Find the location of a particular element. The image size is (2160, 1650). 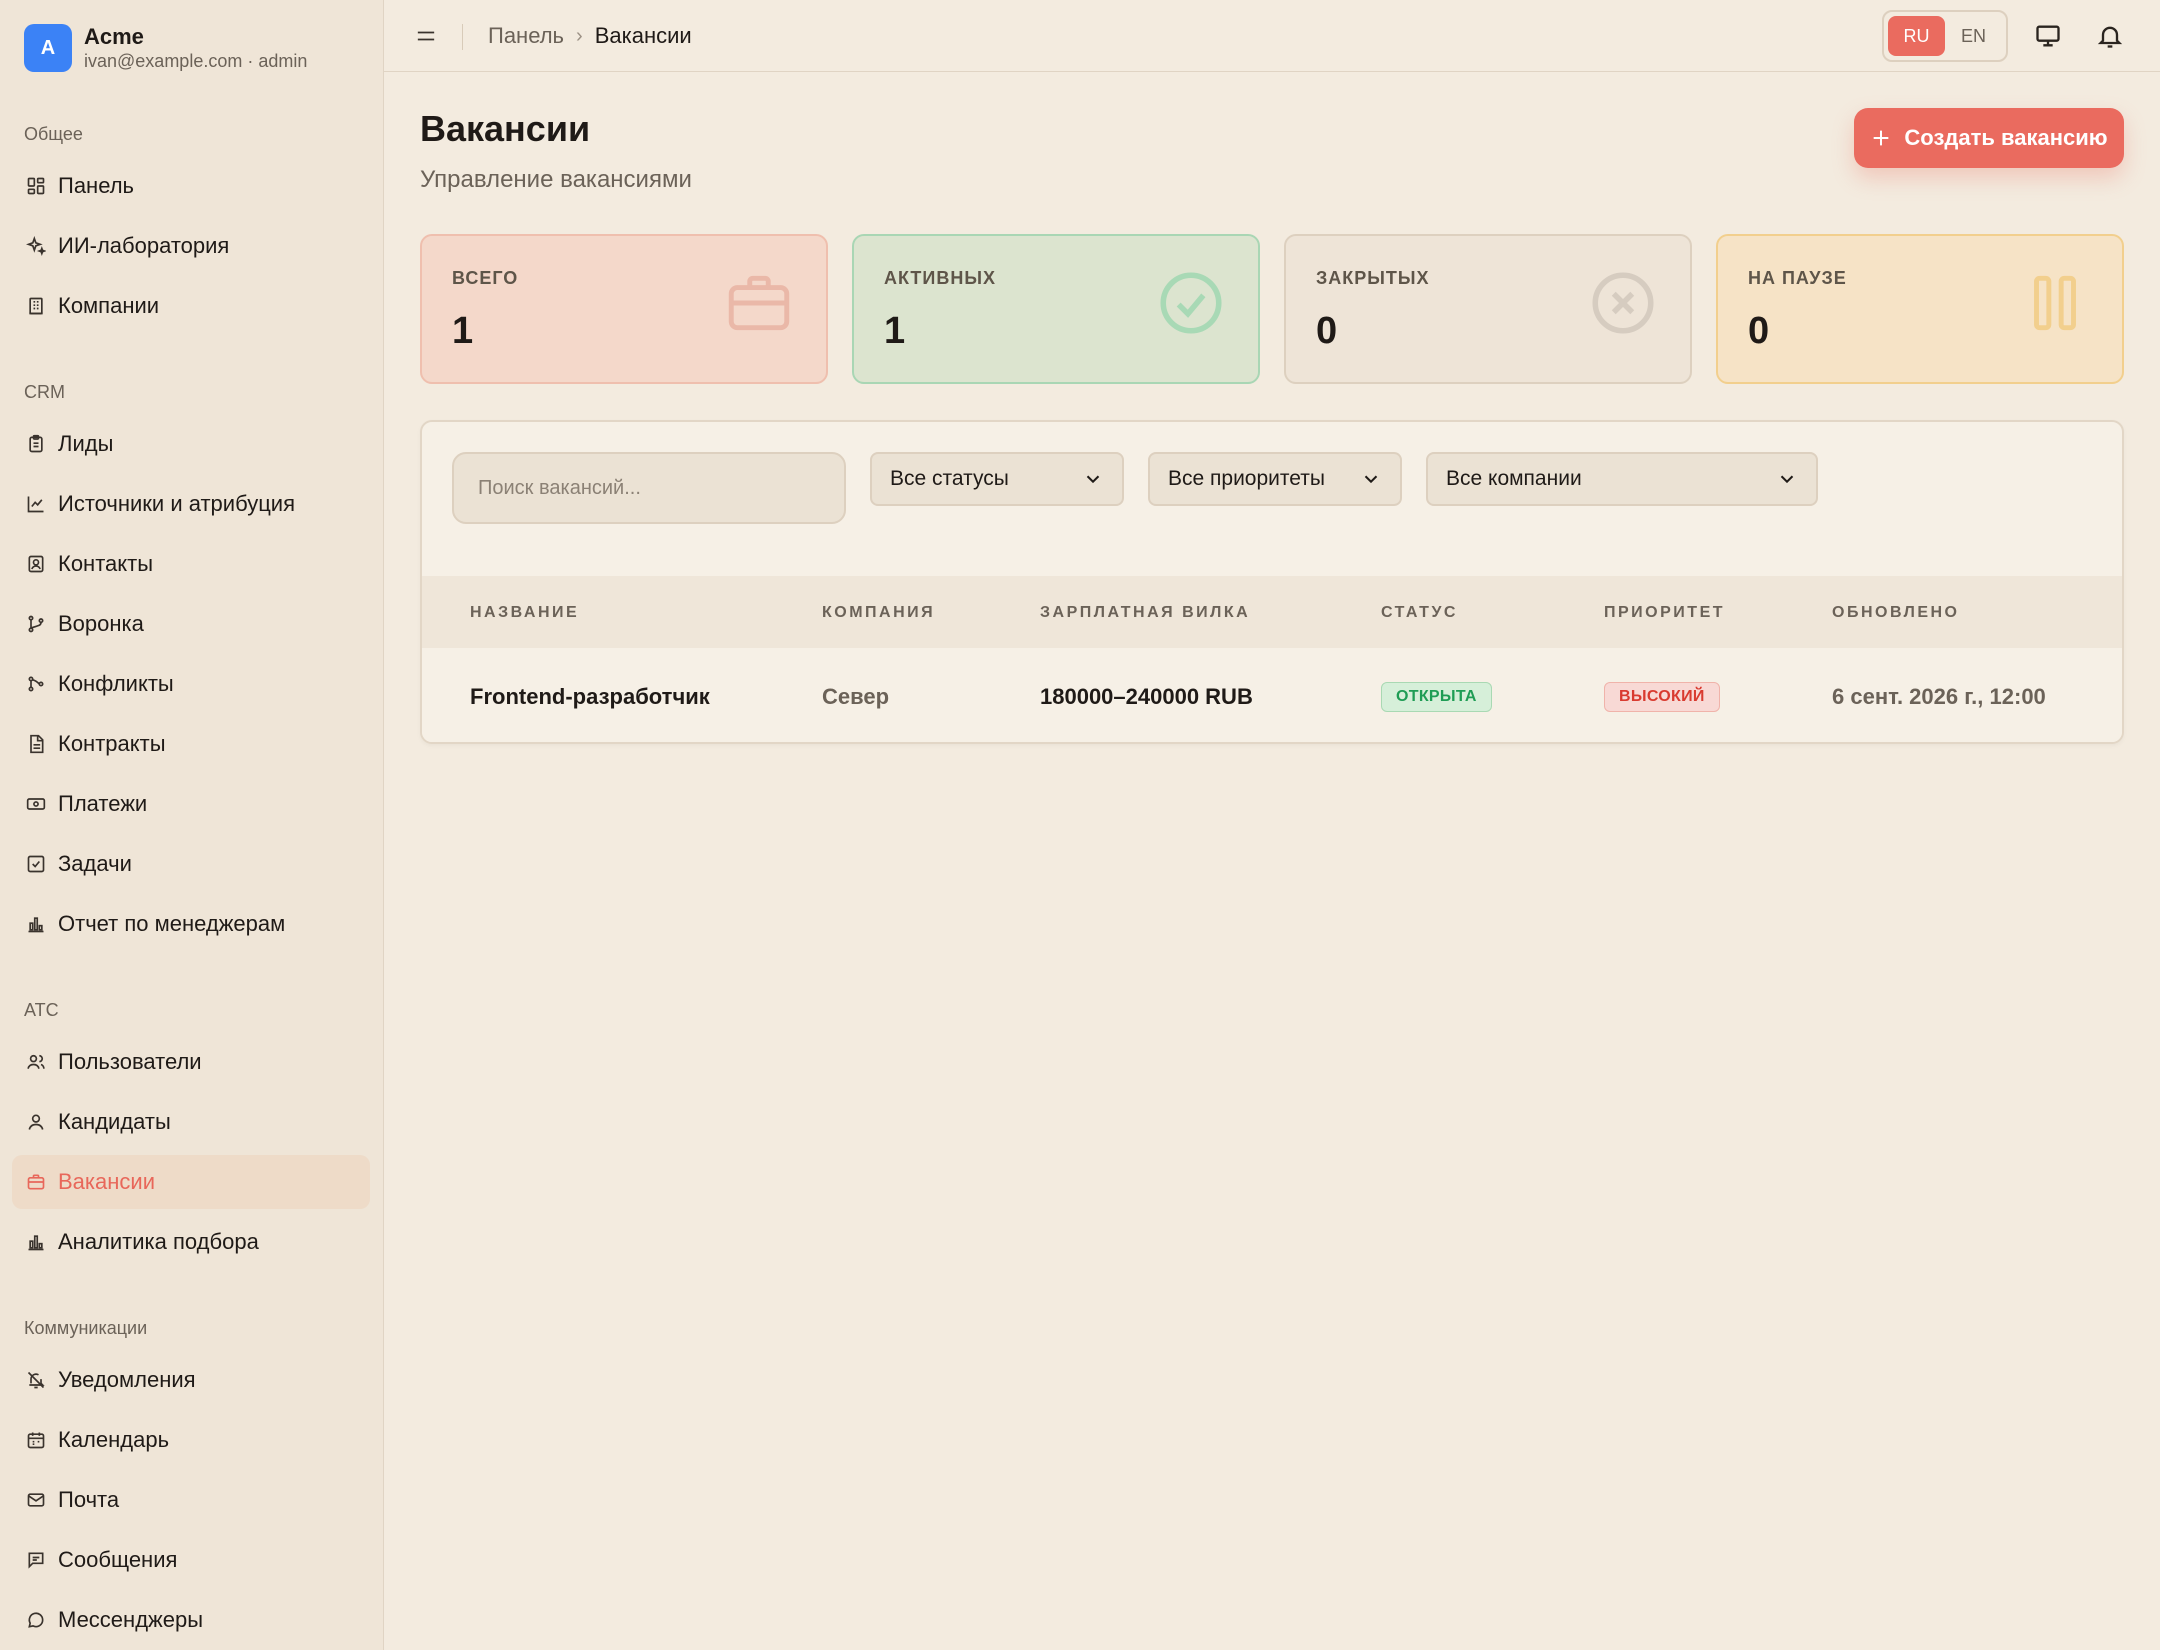

sidebar-item-ai-lab: ИИ-лаборатория is located at coordinates (191, 246).